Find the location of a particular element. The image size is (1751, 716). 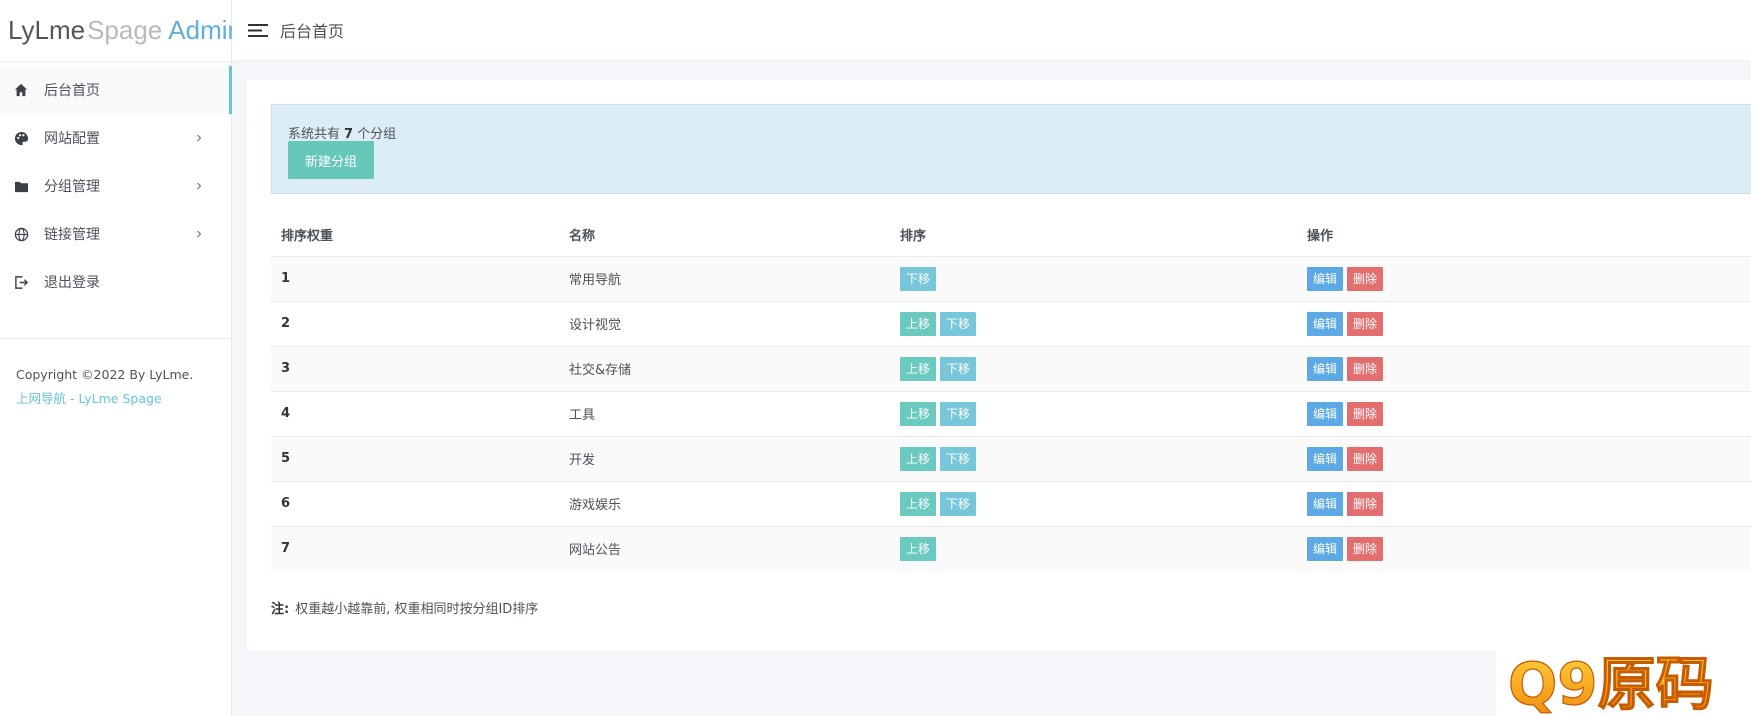

logo-part-spage: Spage is located at coordinates (125, 30).